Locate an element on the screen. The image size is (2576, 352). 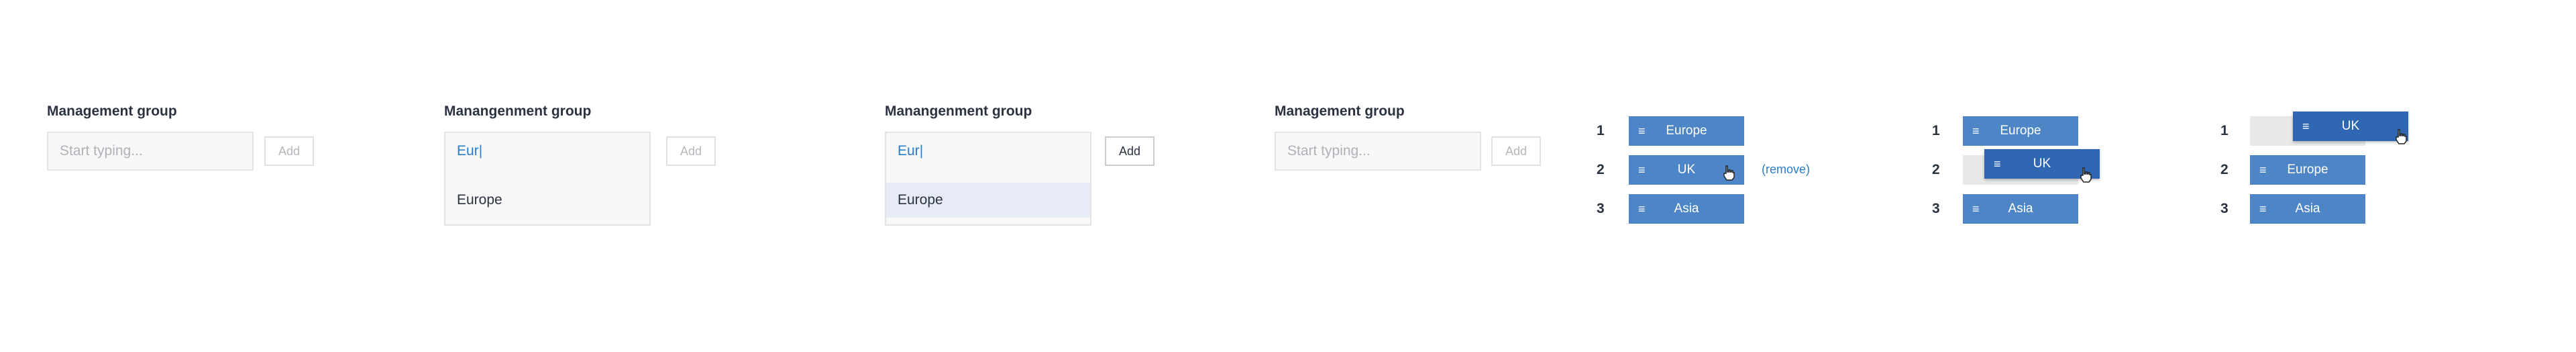
dragging-chip: ≡ UK is located at coordinates (2350, 126).